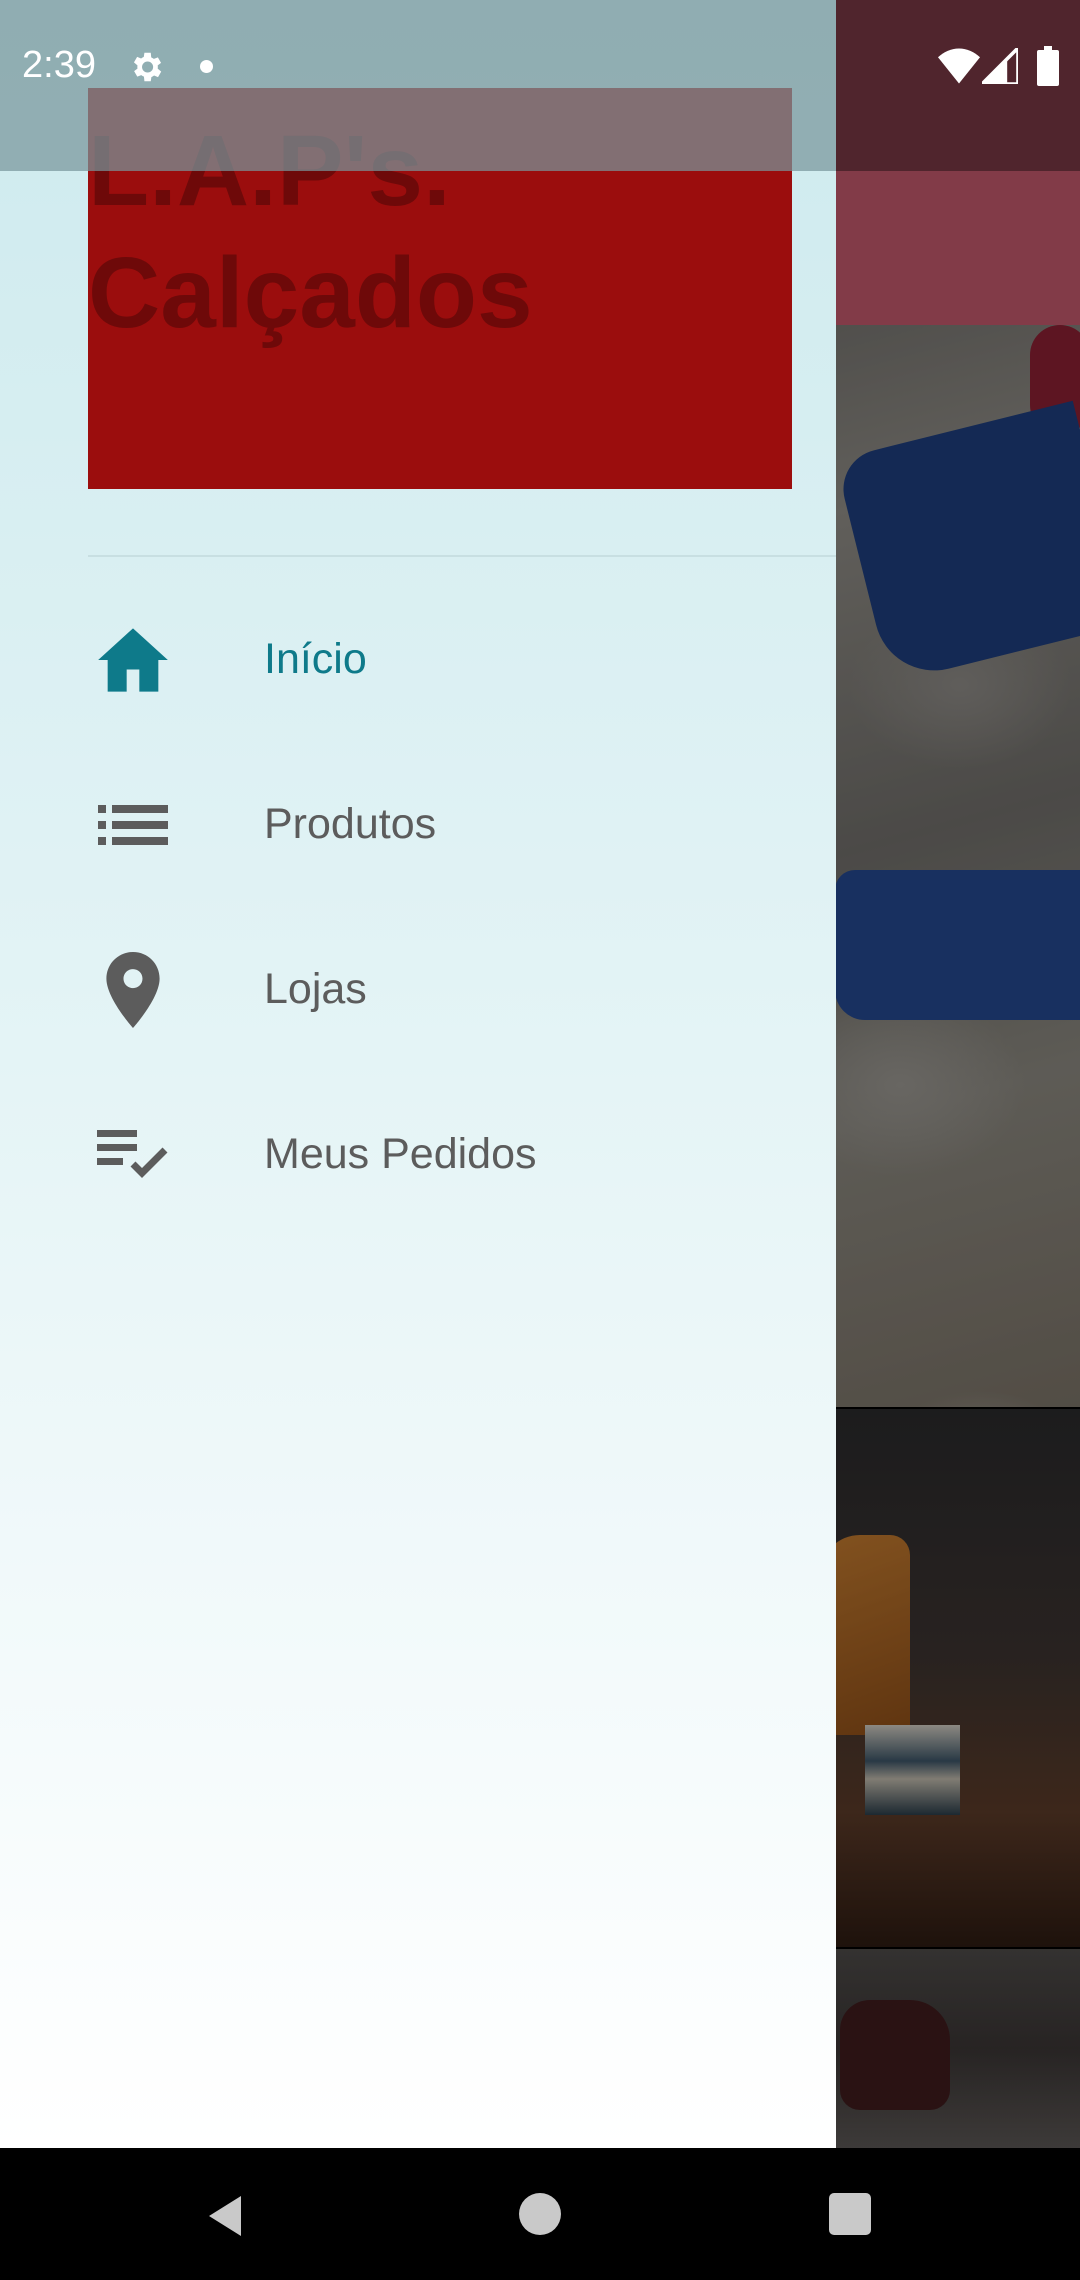 This screenshot has width=1080, height=2280. What do you see at coordinates (418, 989) in the screenshot?
I see `menu-item-lojas: Lojas` at bounding box center [418, 989].